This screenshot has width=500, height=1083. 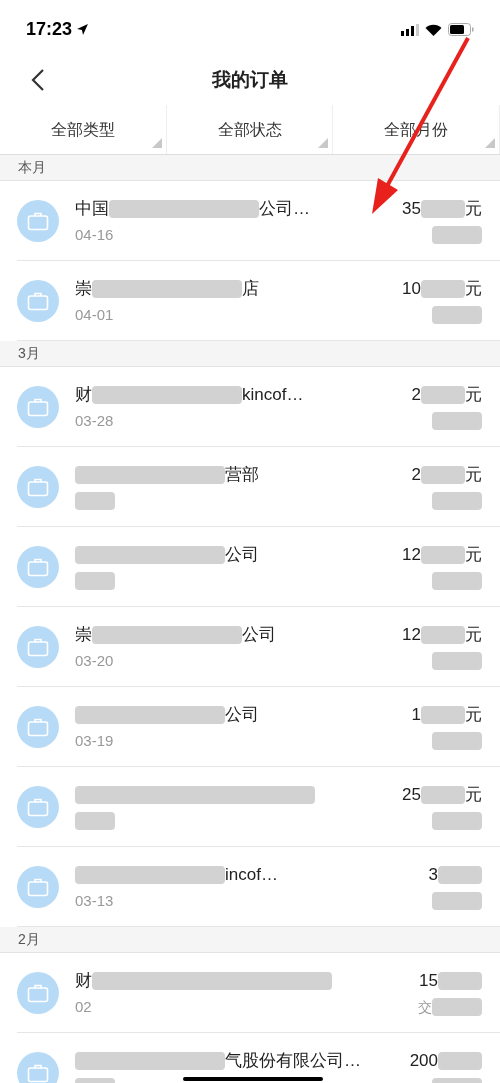 I want to click on order-date: 03-20, so click(x=94, y=660).